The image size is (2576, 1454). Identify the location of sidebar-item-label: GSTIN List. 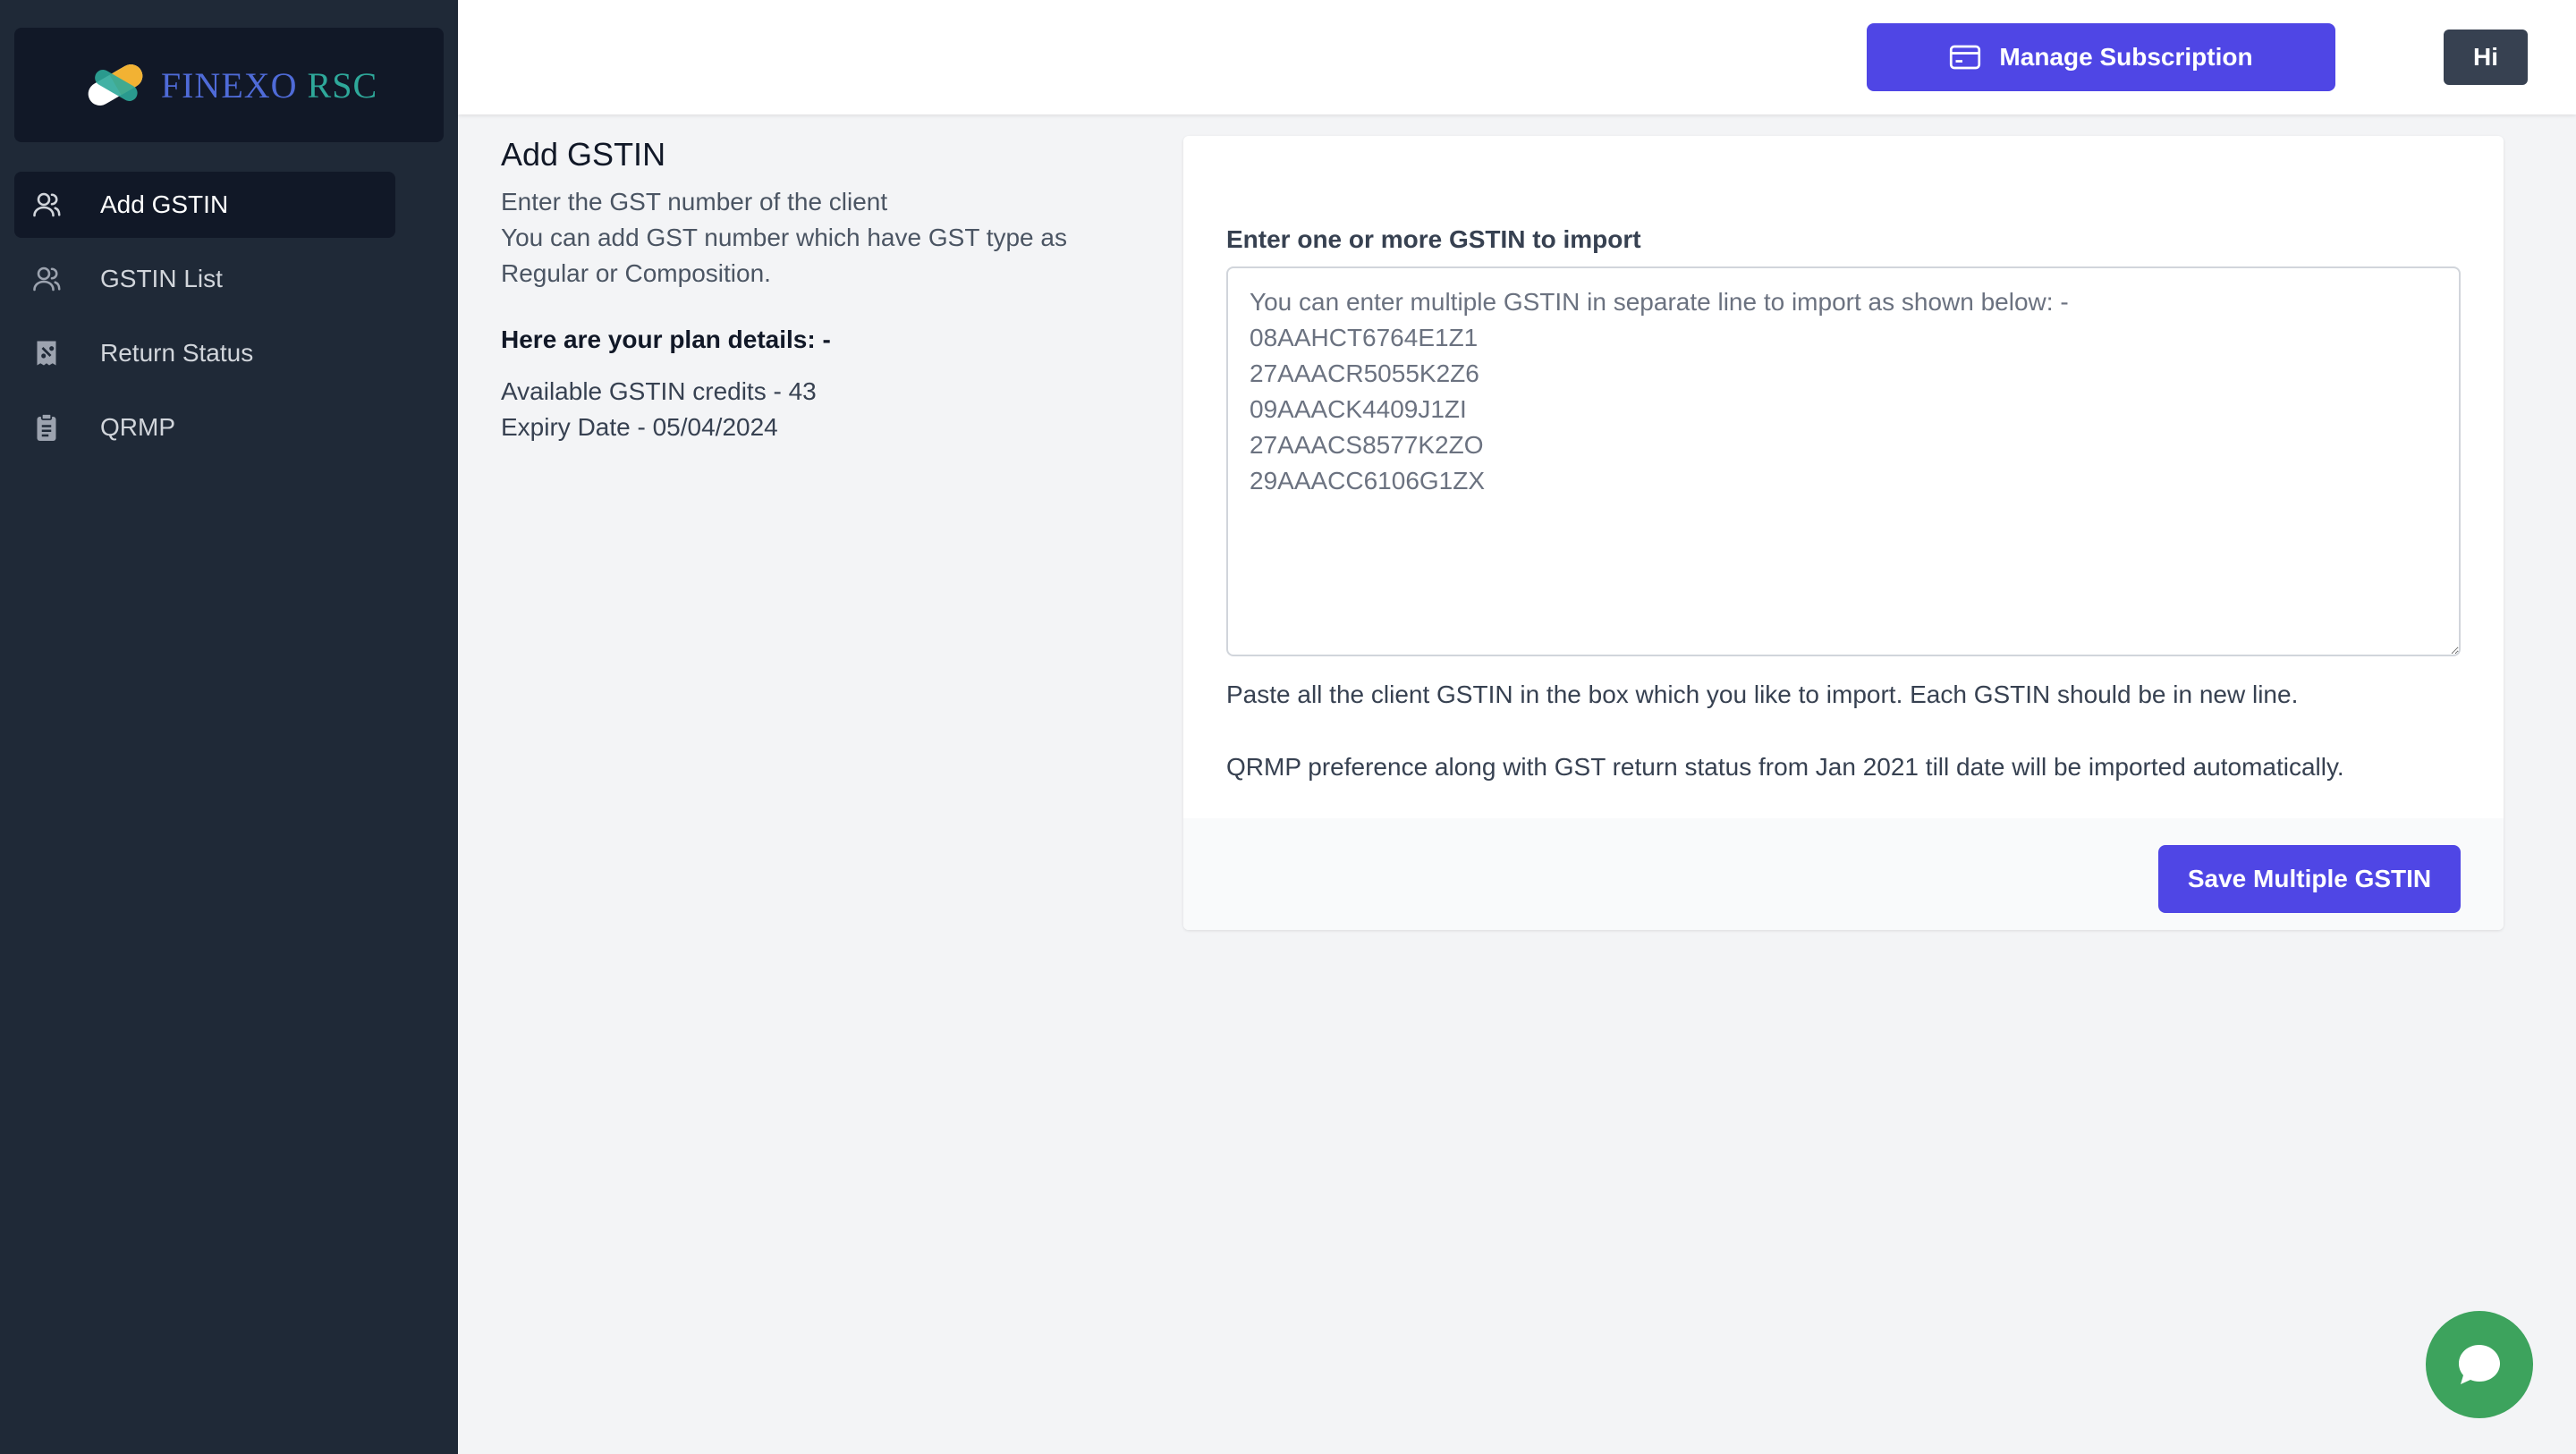
(161, 279).